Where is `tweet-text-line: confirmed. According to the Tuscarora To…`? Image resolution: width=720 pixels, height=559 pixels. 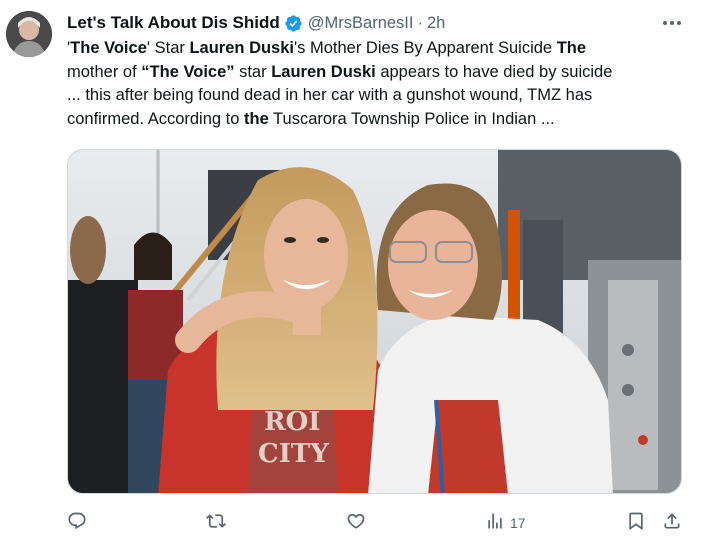
tweet-text-line: confirmed. According to the Tuscarora To… is located at coordinates (382, 120).